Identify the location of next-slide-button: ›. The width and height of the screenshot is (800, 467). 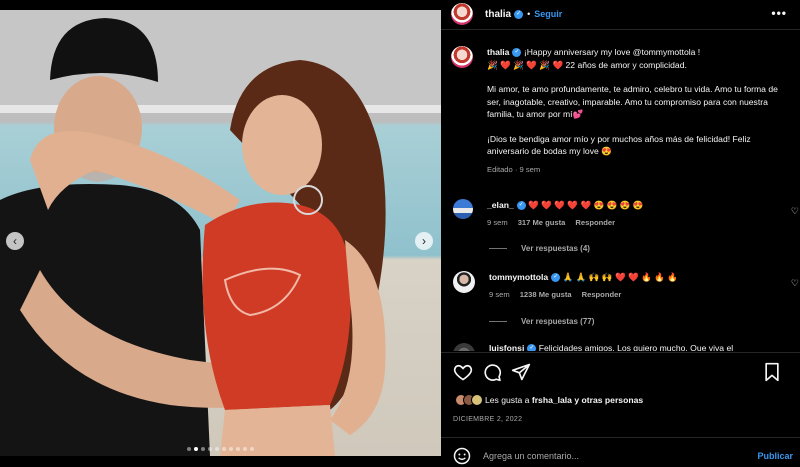
(424, 241).